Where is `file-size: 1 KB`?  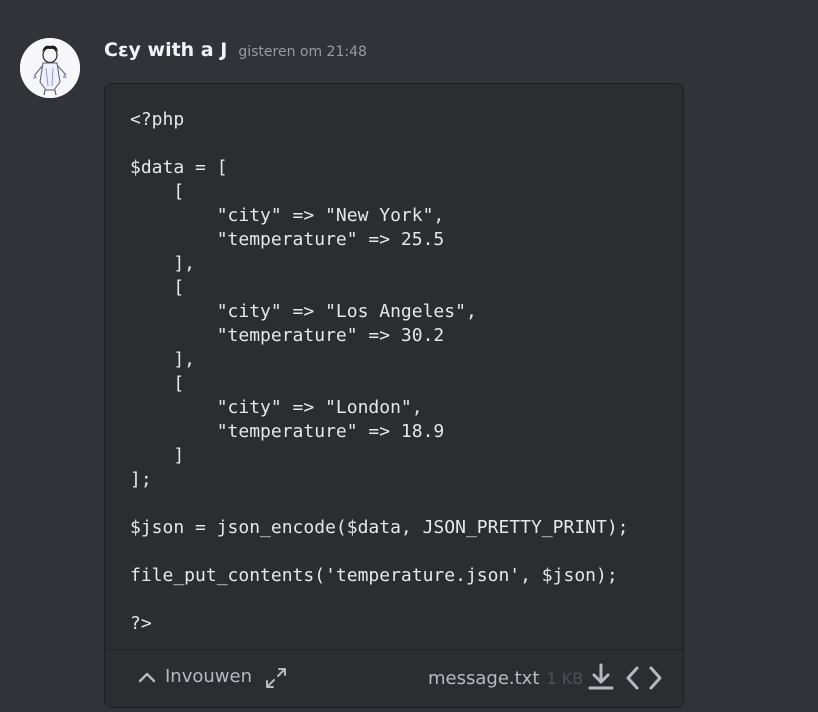 file-size: 1 KB is located at coordinates (565, 678).